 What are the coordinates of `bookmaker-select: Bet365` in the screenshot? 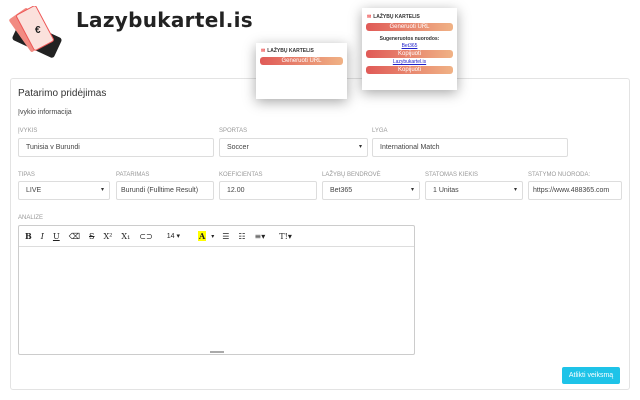 It's located at (371, 190).